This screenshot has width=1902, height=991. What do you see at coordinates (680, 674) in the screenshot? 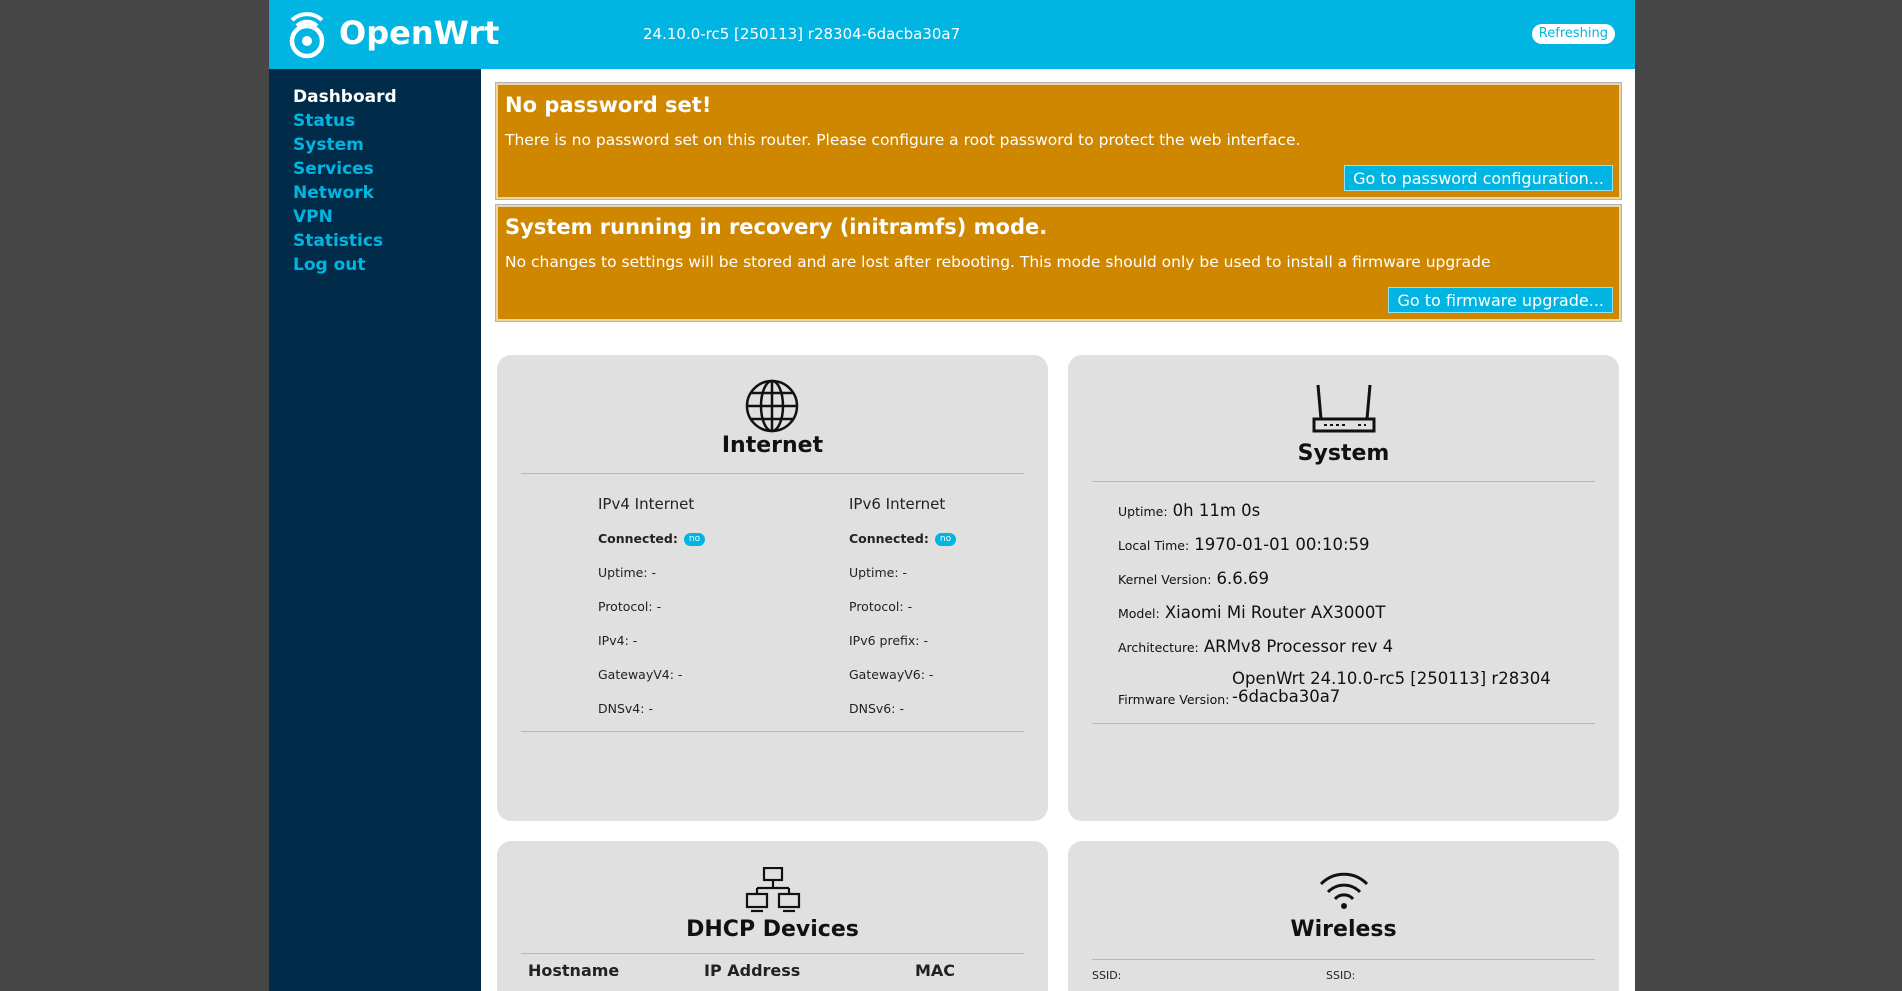
I see `ipv4-gateway-value: -` at bounding box center [680, 674].